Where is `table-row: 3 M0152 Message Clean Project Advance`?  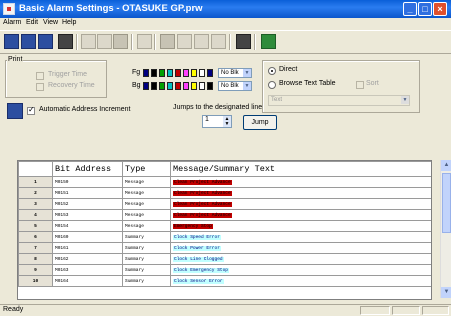
table-row: 3 M0152 Message Clean Project Advance is located at coordinates (224, 204).